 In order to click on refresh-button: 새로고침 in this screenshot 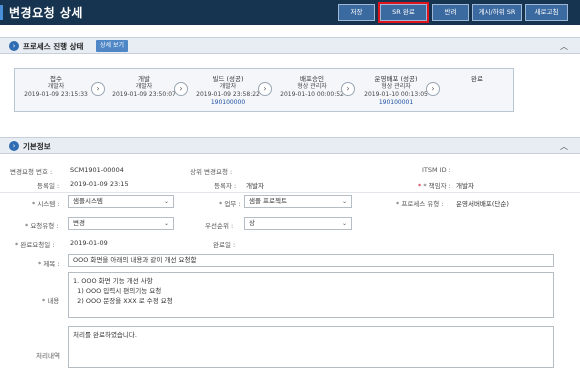, I will do `click(546, 12)`.